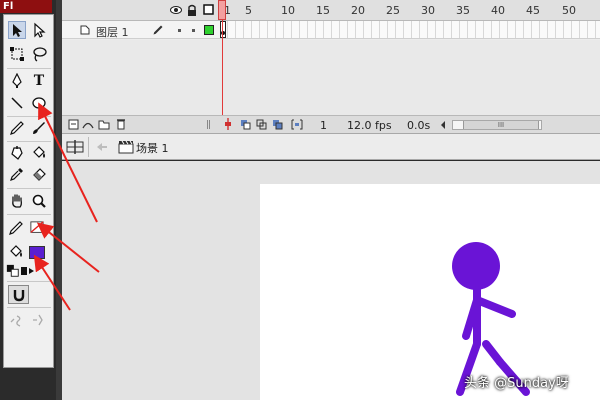  I want to click on splitter-handle, so click(208, 124).